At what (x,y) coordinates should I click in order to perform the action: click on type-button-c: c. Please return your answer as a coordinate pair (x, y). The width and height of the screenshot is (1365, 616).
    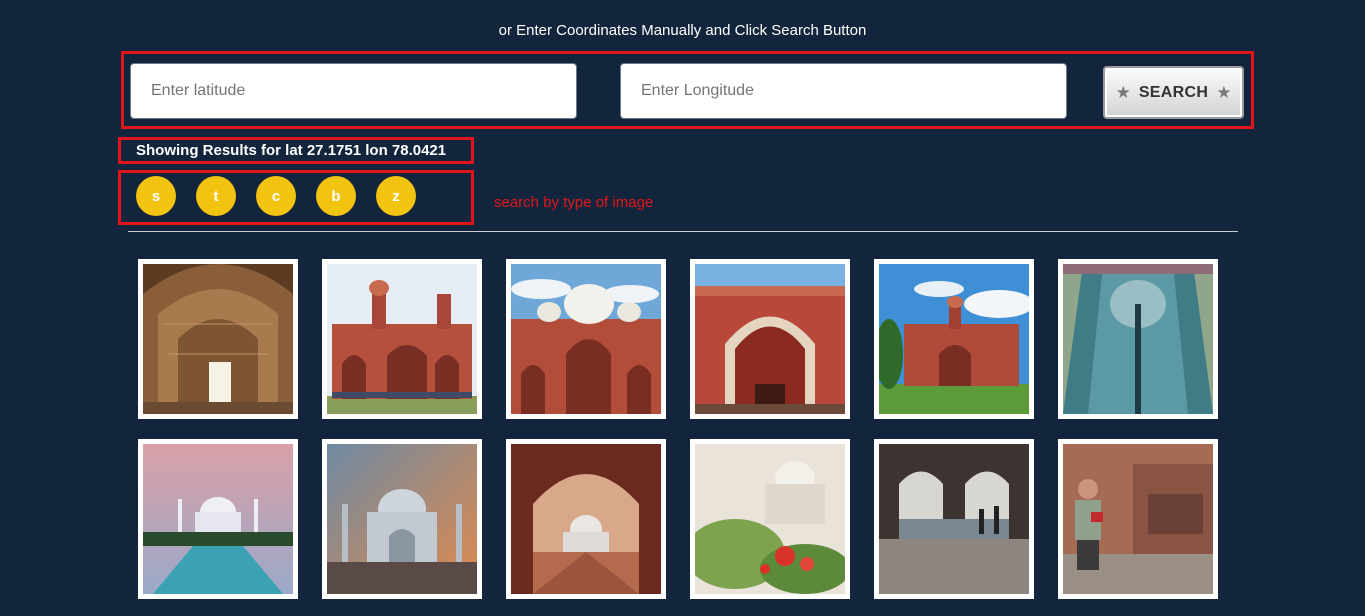
    Looking at the image, I should click on (276, 196).